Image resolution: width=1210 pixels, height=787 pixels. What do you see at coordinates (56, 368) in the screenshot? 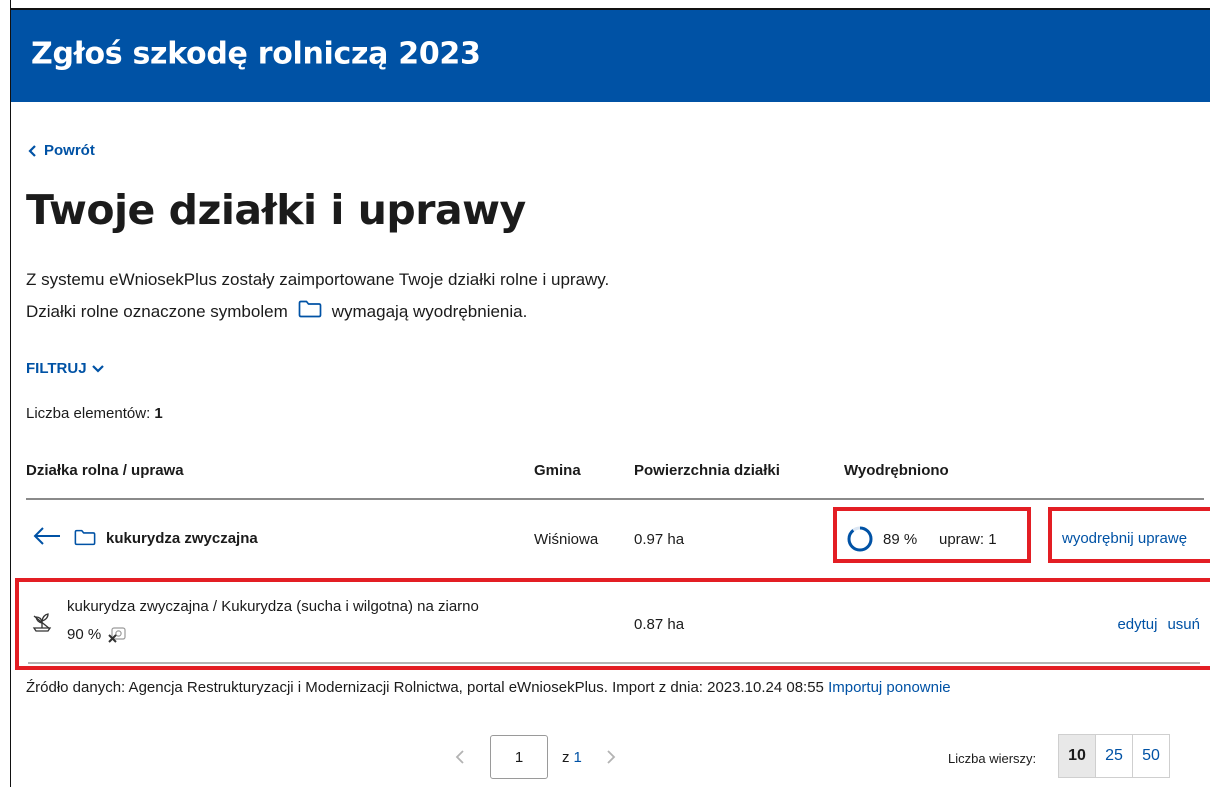
I see `filter-label: FILTRUJ` at bounding box center [56, 368].